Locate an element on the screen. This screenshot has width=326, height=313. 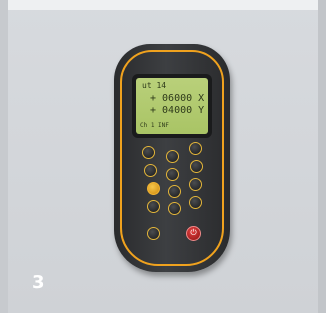
lcd-line-4: Ch 1 INF is located at coordinates (154, 125).